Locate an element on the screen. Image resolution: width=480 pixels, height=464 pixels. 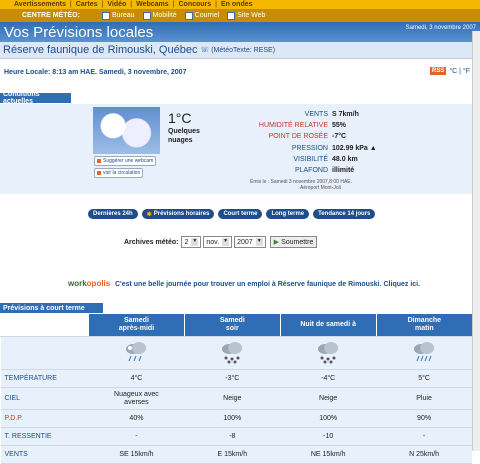
play-icon: ▶ is located at coordinates (276, 242).